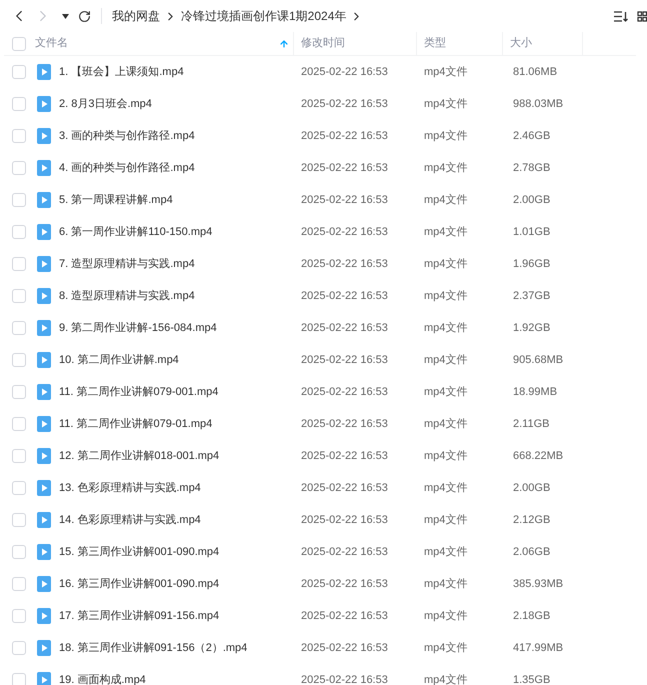 This screenshot has width=647, height=685. Describe the element at coordinates (130, 520) in the screenshot. I see `file-name: 14. 色彩原理精讲与实践.mp4` at that location.